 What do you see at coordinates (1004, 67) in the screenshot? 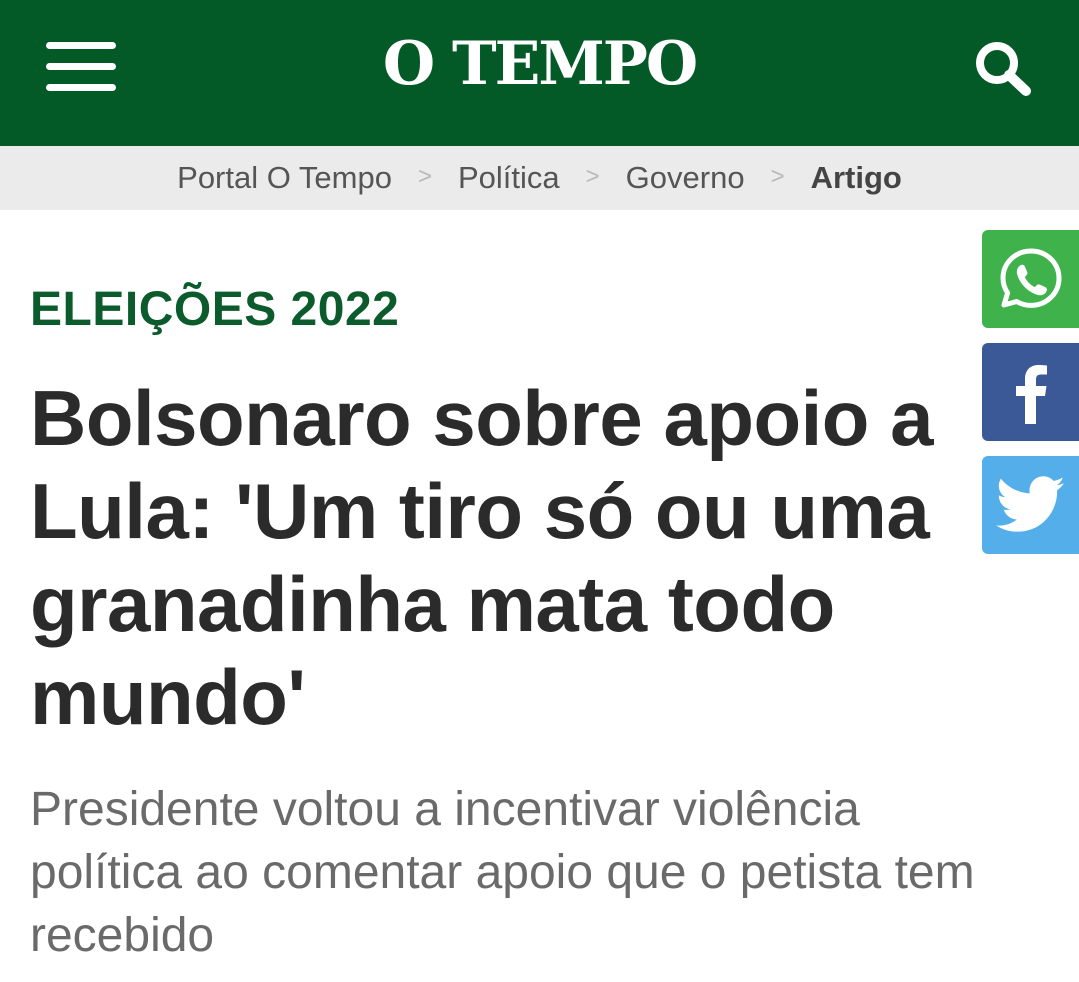
I see `search-icon` at bounding box center [1004, 67].